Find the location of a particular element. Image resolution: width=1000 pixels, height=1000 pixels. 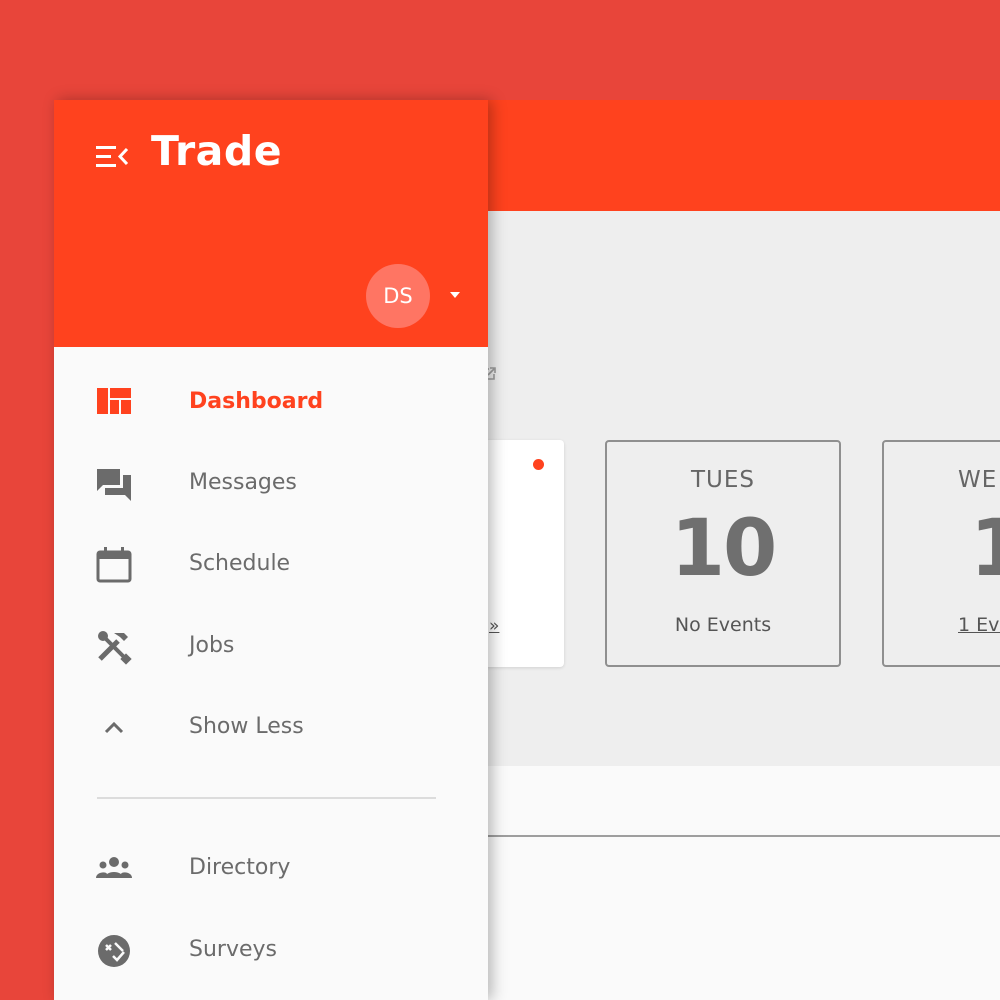

caret-down-icon is located at coordinates (455, 295).